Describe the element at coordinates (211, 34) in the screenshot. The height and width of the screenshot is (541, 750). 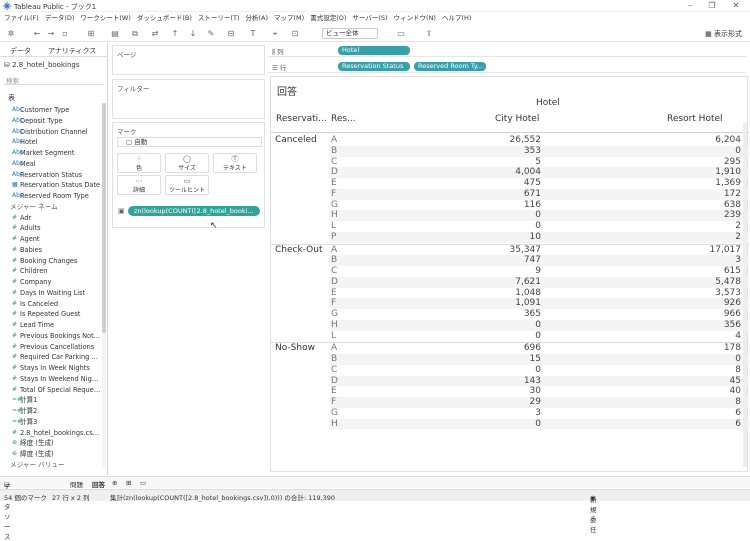
I see `highlight-icon: ✎` at that location.